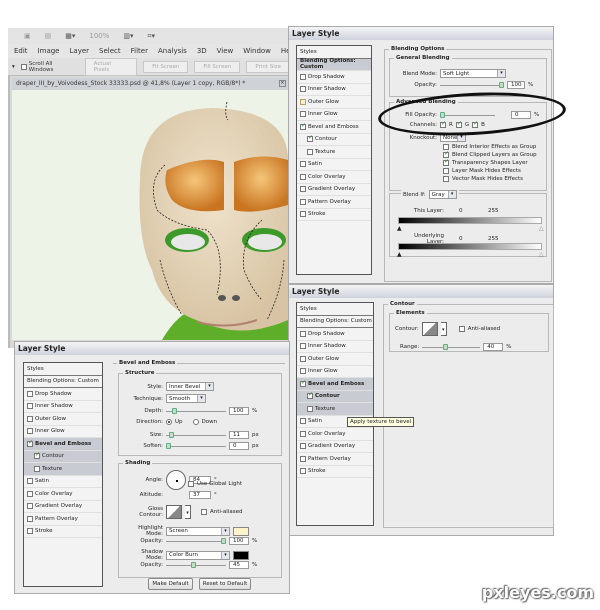 The image size is (600, 610). Describe the element at coordinates (200, 495) in the screenshot. I see `altitude-input: 37` at that location.